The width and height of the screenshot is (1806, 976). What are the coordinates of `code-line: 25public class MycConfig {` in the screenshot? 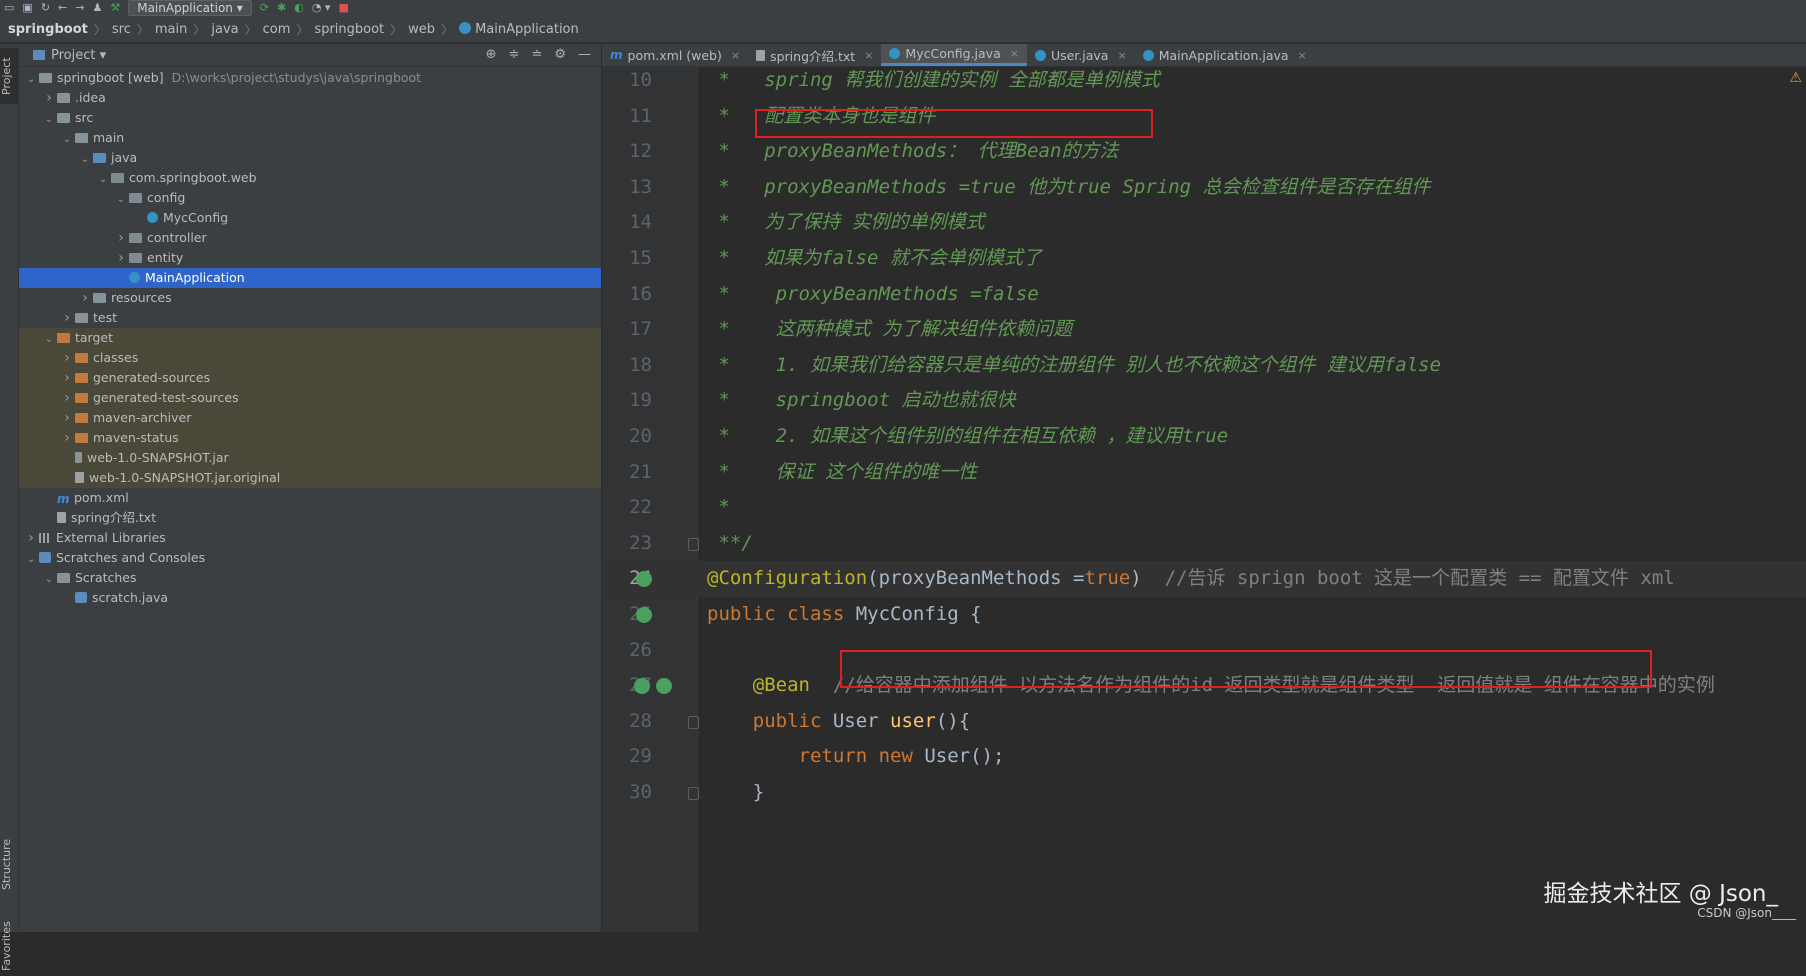 It's located at (1204, 615).